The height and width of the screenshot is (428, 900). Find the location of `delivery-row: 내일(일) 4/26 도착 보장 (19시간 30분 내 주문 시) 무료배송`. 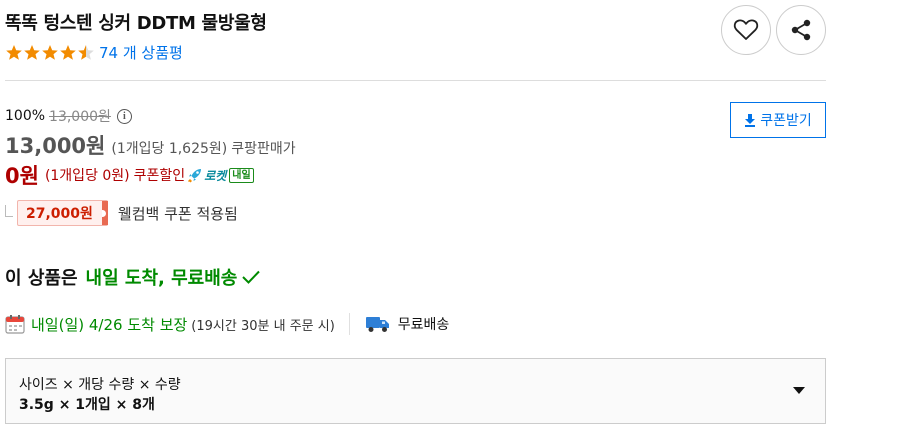

delivery-row: 내일(일) 4/26 도착 보장 (19시간 30분 내 주문 시) 무료배송 is located at coordinates (227, 324).